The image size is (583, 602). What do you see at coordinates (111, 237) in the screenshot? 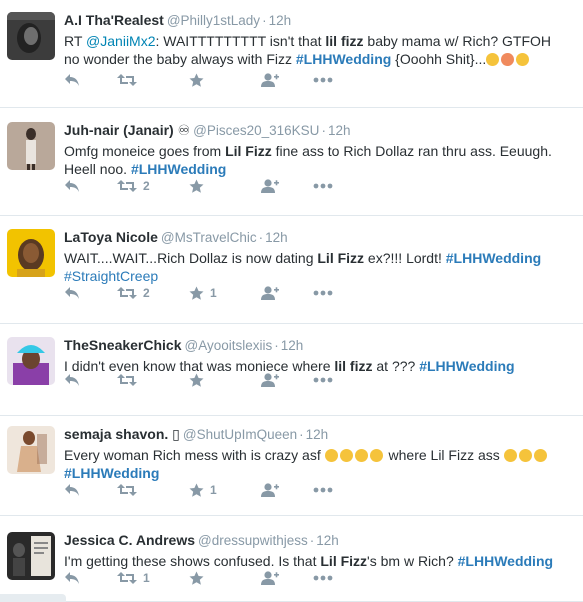
I see `author-name: LaToya Nicole` at bounding box center [111, 237].